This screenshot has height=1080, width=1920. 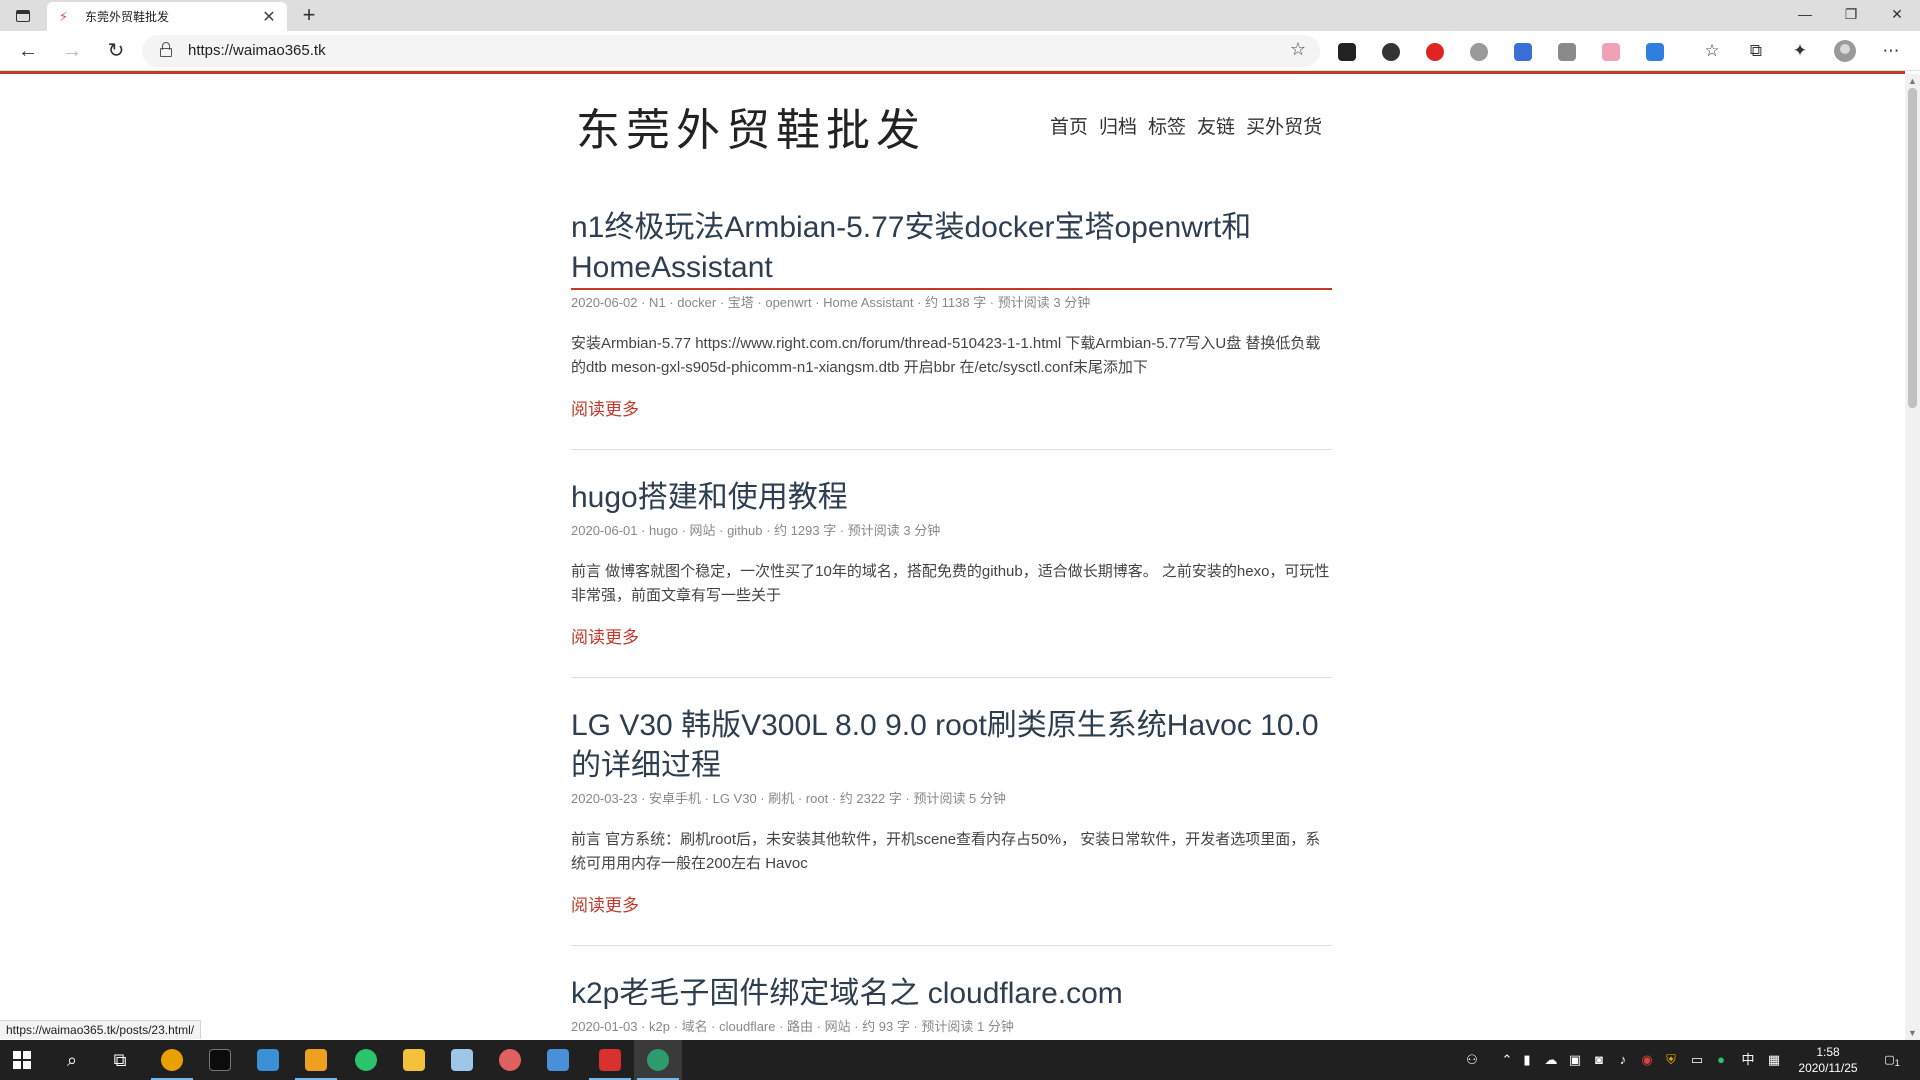 What do you see at coordinates (414, 1060) in the screenshot?
I see `file-explorer-icon` at bounding box center [414, 1060].